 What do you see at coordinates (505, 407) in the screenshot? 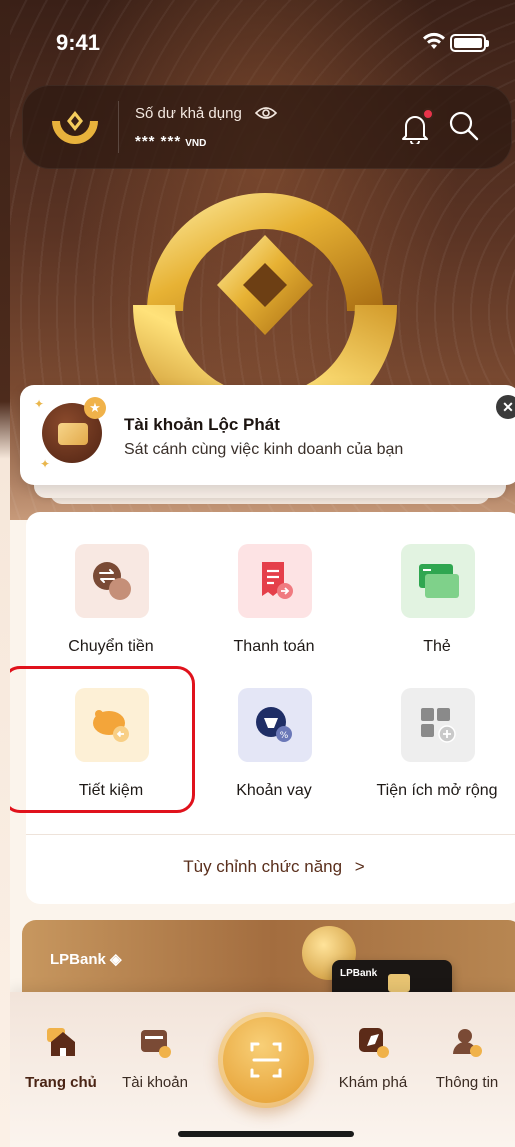
I see `close-icon: ✕` at bounding box center [505, 407].